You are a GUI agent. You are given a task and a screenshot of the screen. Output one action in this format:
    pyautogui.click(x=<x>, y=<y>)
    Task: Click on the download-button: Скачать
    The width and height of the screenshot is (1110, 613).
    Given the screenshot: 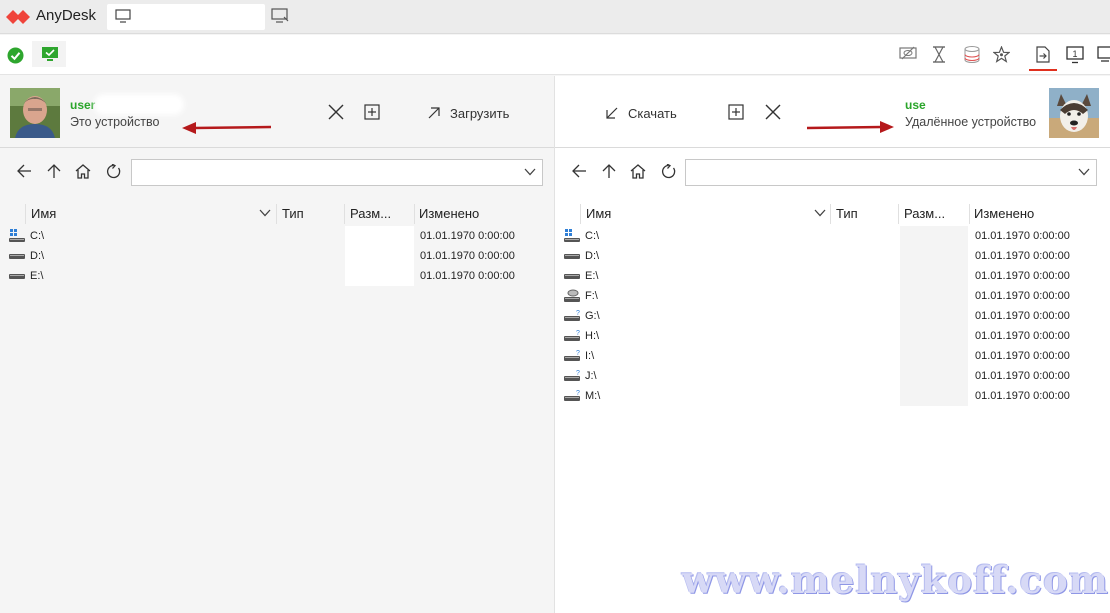 What is the action you would take?
    pyautogui.click(x=652, y=113)
    